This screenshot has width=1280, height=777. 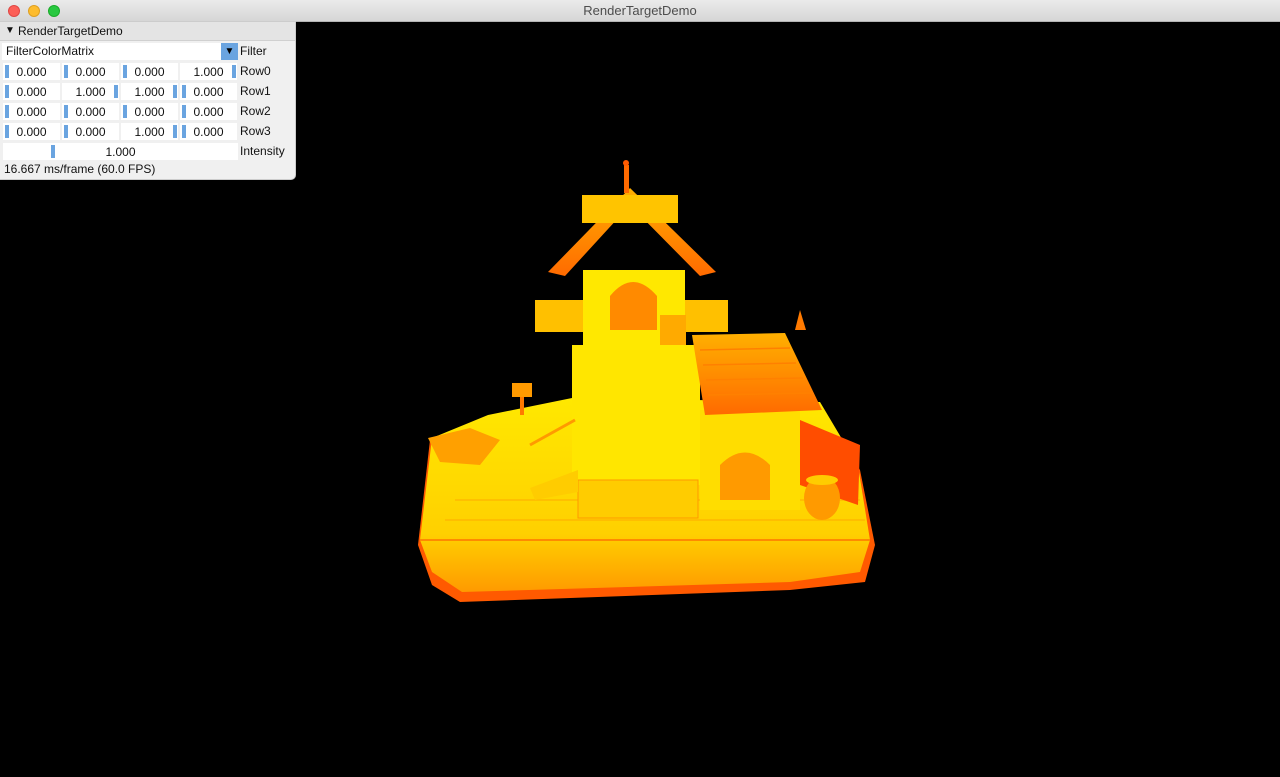 I want to click on panel-title: RenderTargetDemo, so click(x=70, y=31).